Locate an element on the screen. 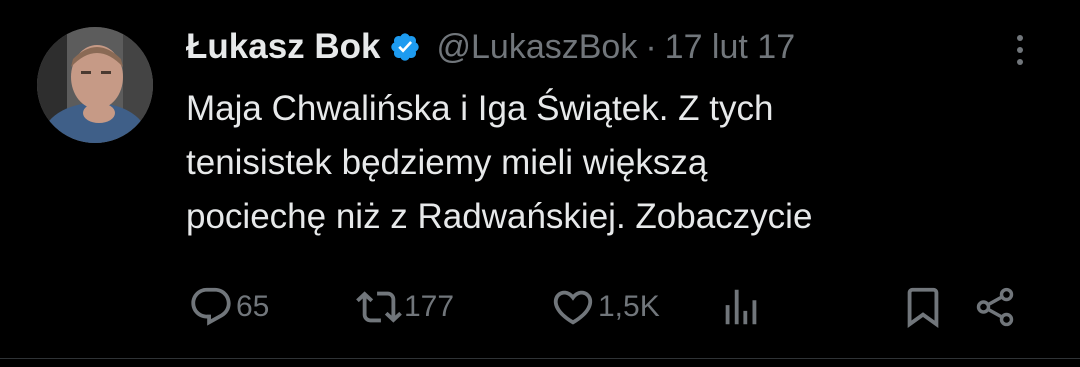 This screenshot has width=1080, height=367. like-button: 1,5K is located at coordinates (605, 307).